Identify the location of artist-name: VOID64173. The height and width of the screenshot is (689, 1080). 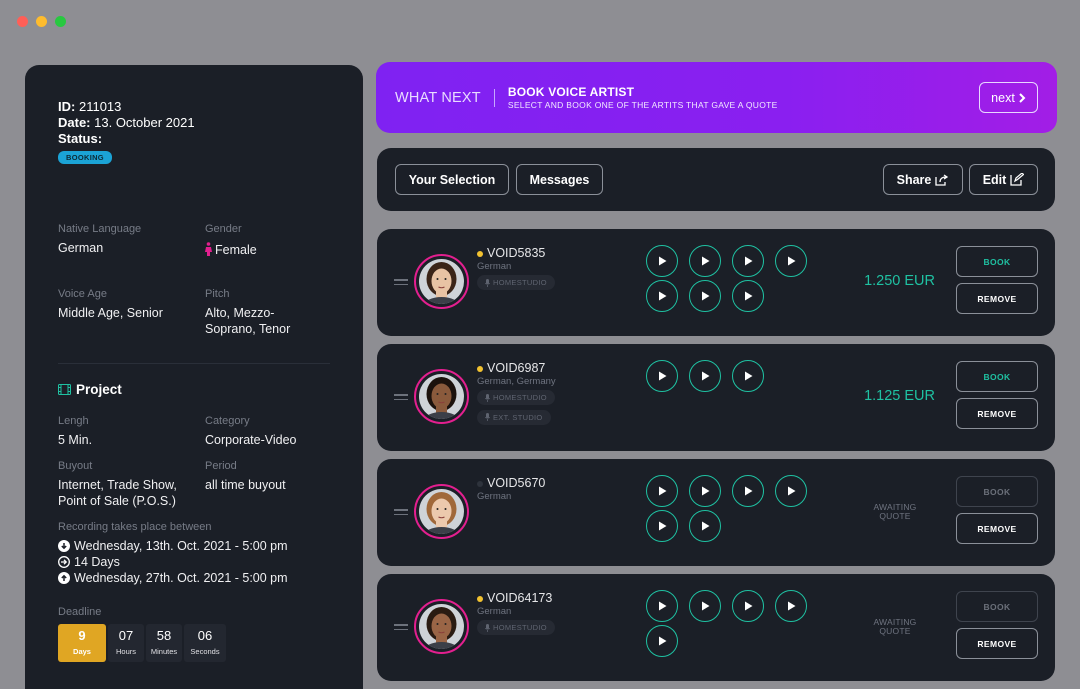
(516, 598).